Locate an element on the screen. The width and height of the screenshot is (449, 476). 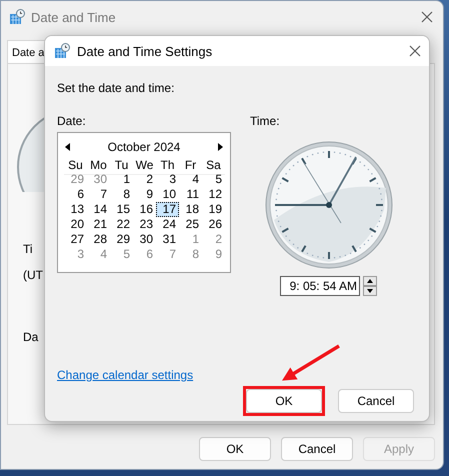
calendar-day: 15 is located at coordinates (121, 209).